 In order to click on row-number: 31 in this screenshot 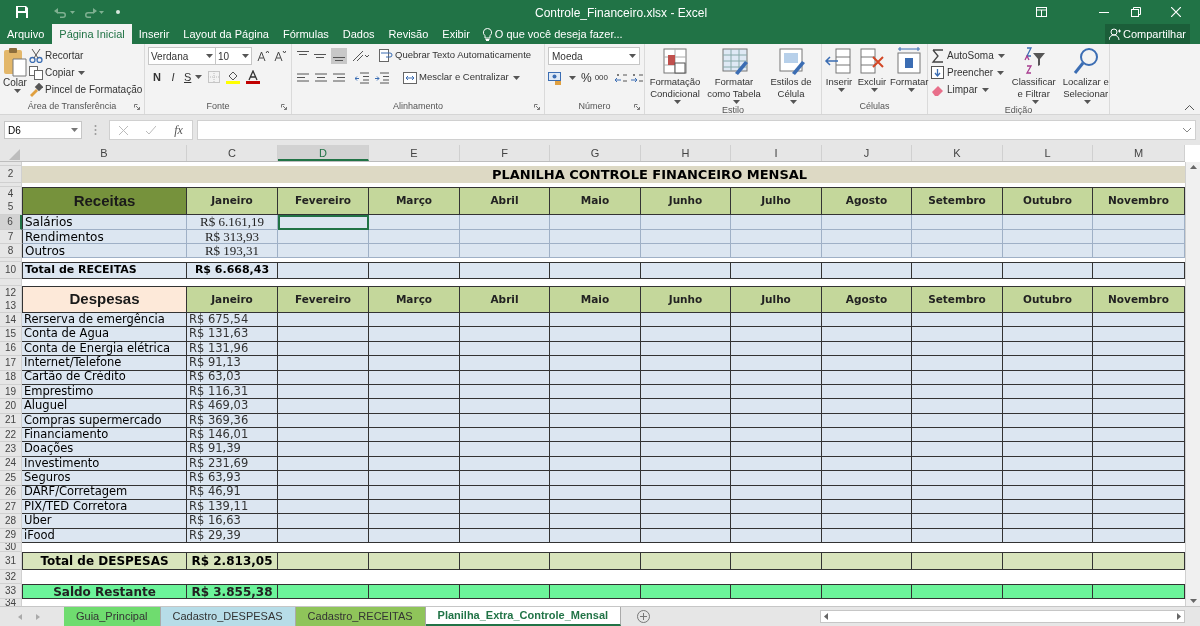, I will do `click(11, 561)`.